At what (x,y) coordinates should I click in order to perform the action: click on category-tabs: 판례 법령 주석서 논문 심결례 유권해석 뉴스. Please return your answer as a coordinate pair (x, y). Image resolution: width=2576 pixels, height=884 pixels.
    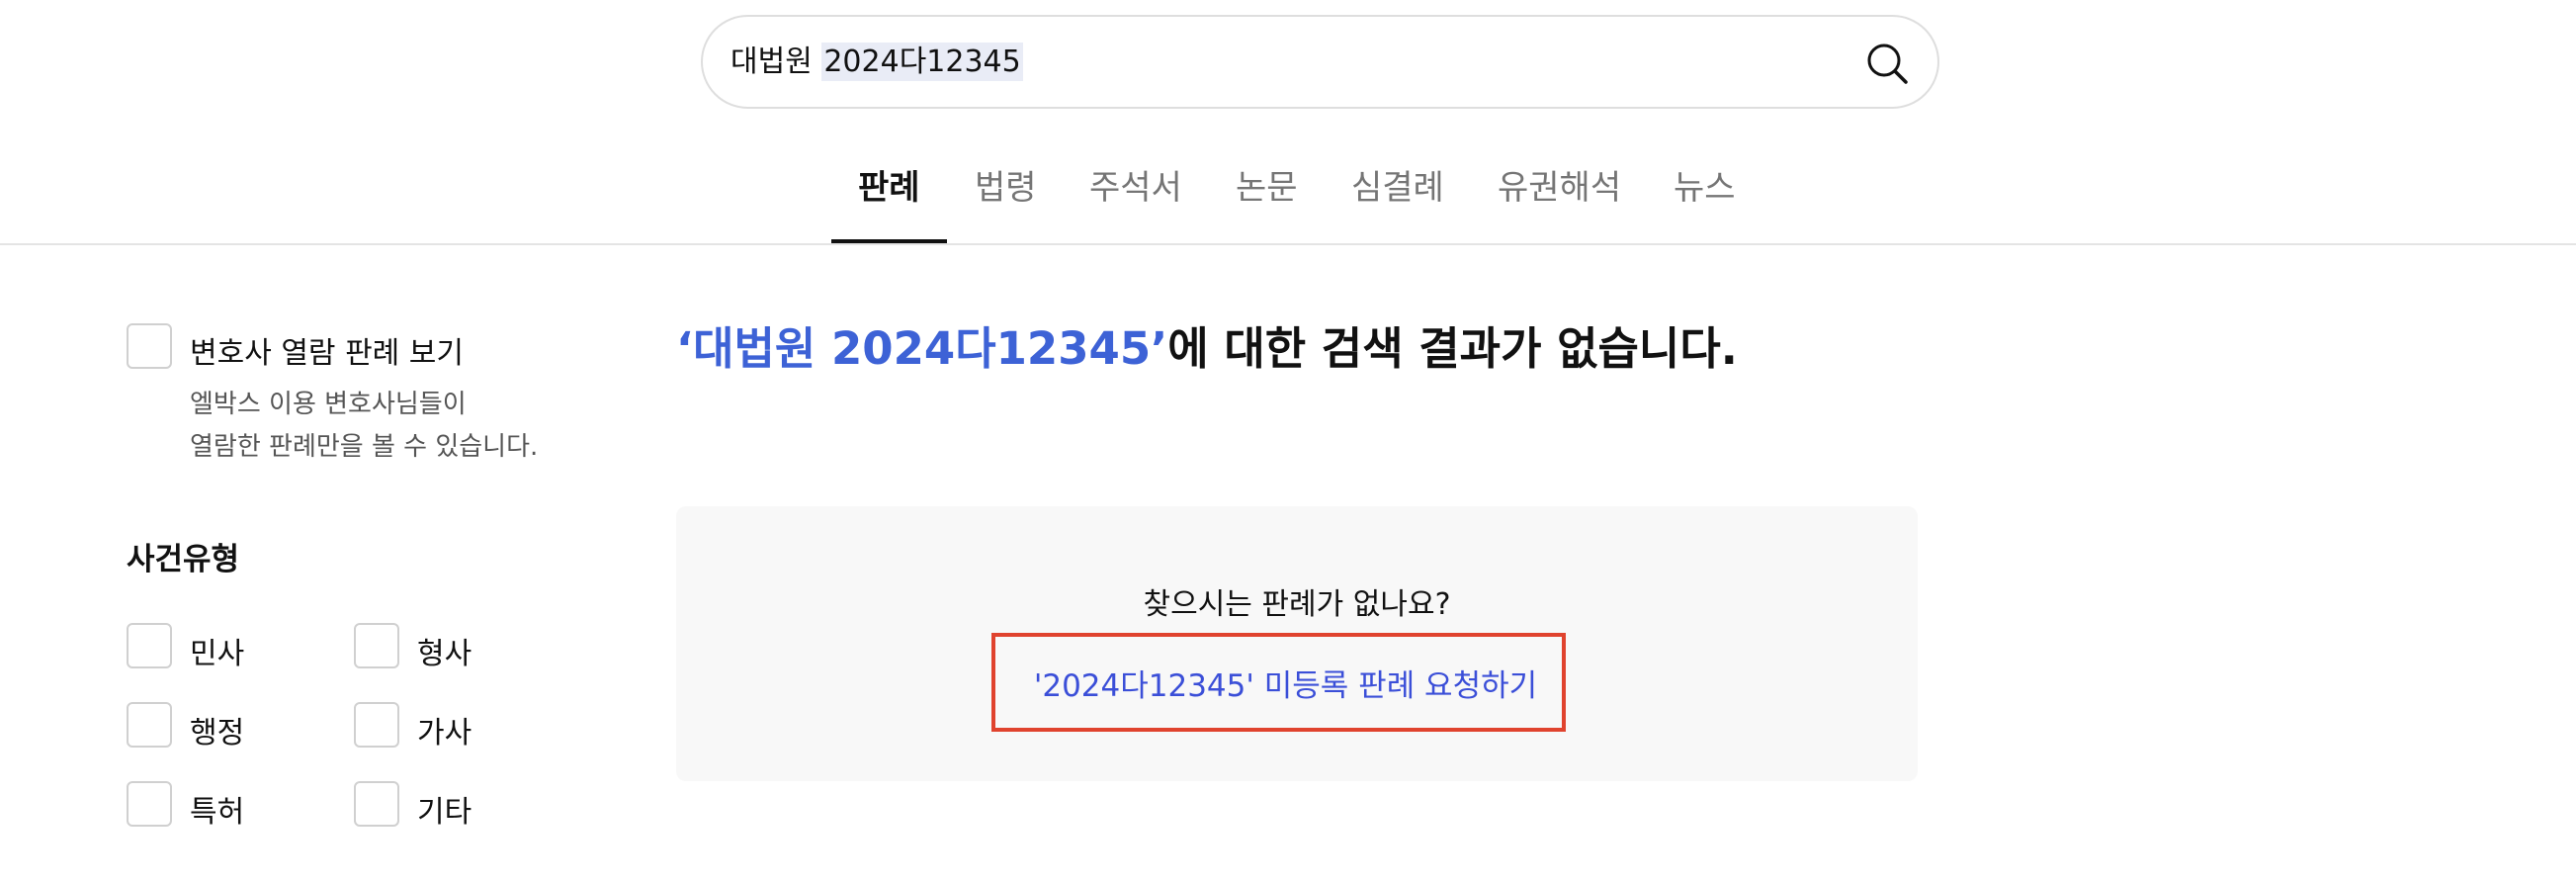
    Looking at the image, I should click on (1288, 195).